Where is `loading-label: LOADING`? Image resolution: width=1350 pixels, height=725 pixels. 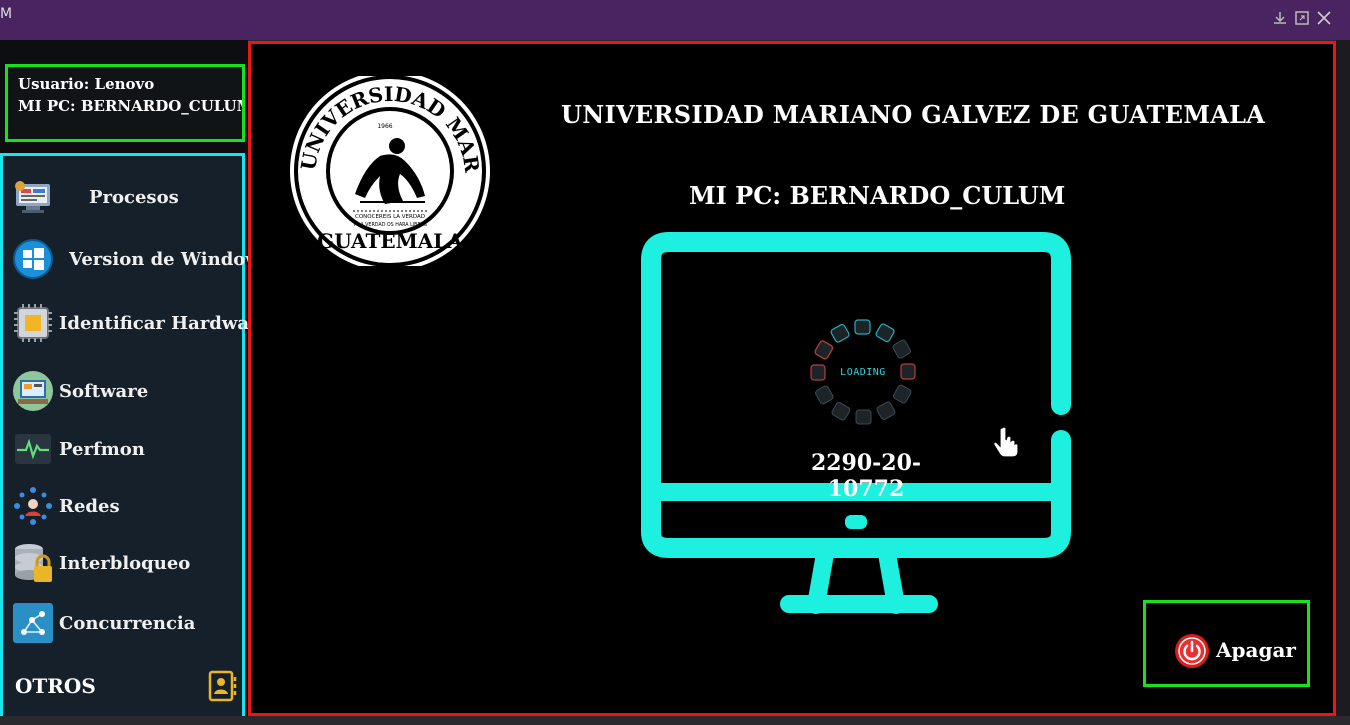 loading-label: LOADING is located at coordinates (863, 372).